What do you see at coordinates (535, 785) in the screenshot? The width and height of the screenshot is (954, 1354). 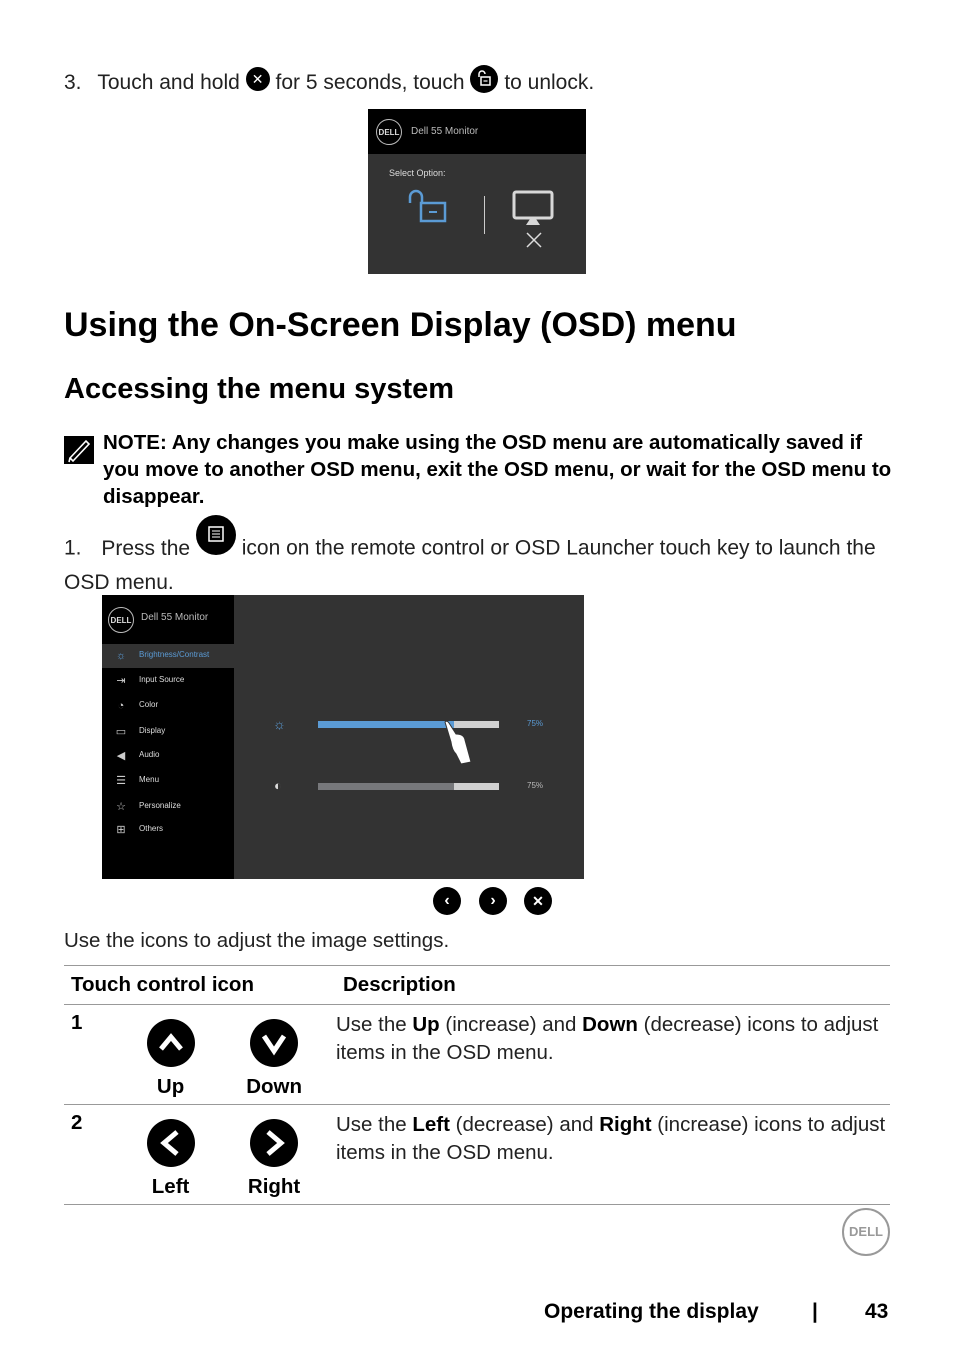 I see `contrast-value: 75%` at bounding box center [535, 785].